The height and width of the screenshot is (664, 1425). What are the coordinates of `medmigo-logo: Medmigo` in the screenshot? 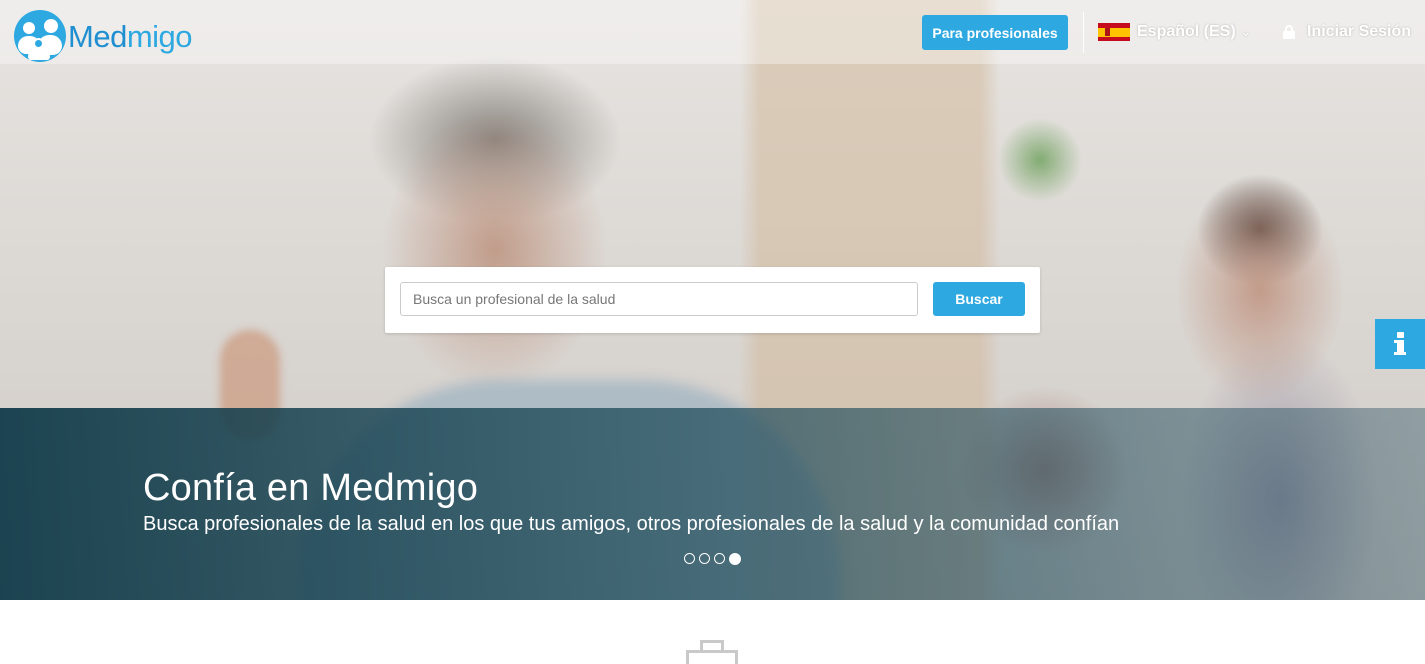 It's located at (103, 36).